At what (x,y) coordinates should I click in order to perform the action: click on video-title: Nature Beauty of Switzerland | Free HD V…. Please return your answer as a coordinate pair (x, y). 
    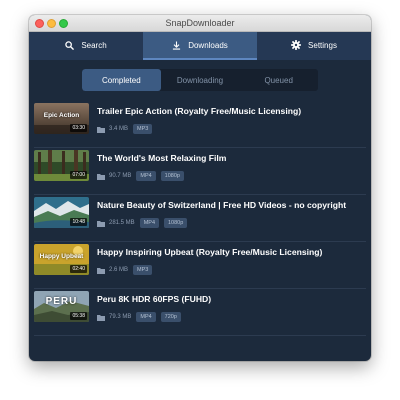
    Looking at the image, I should click on (222, 205).